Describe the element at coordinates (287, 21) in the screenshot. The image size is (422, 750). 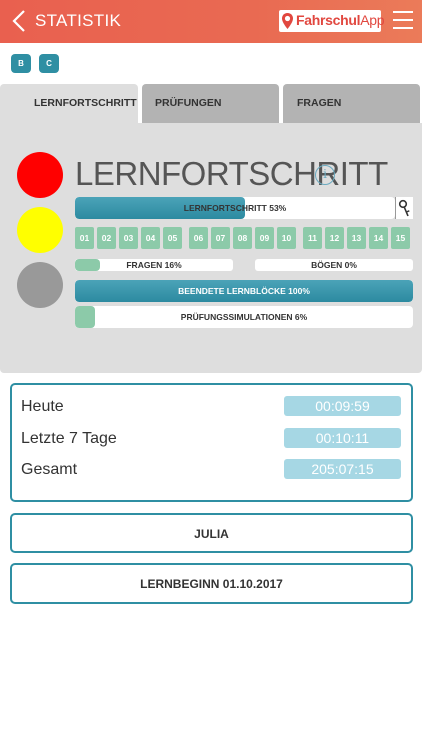
I see `location-pin-icon` at that location.